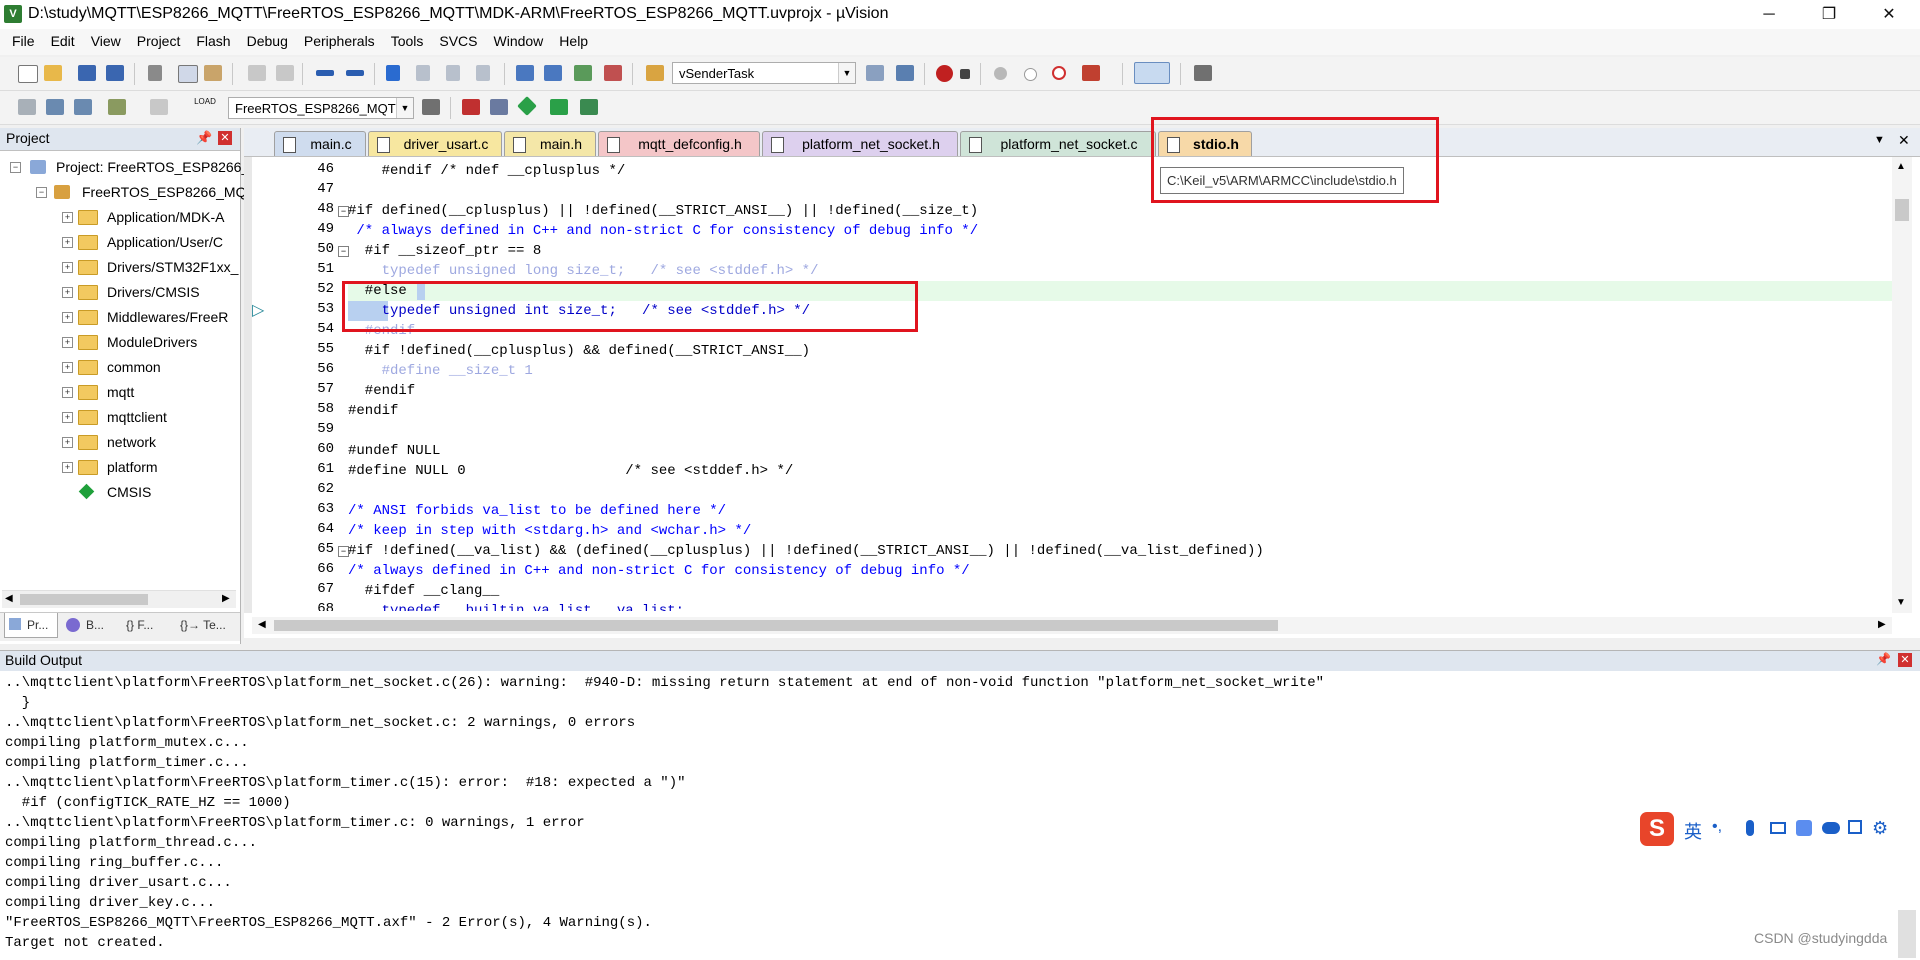 Image resolution: width=1920 pixels, height=960 pixels. I want to click on pin-icon: 📌, so click(204, 138).